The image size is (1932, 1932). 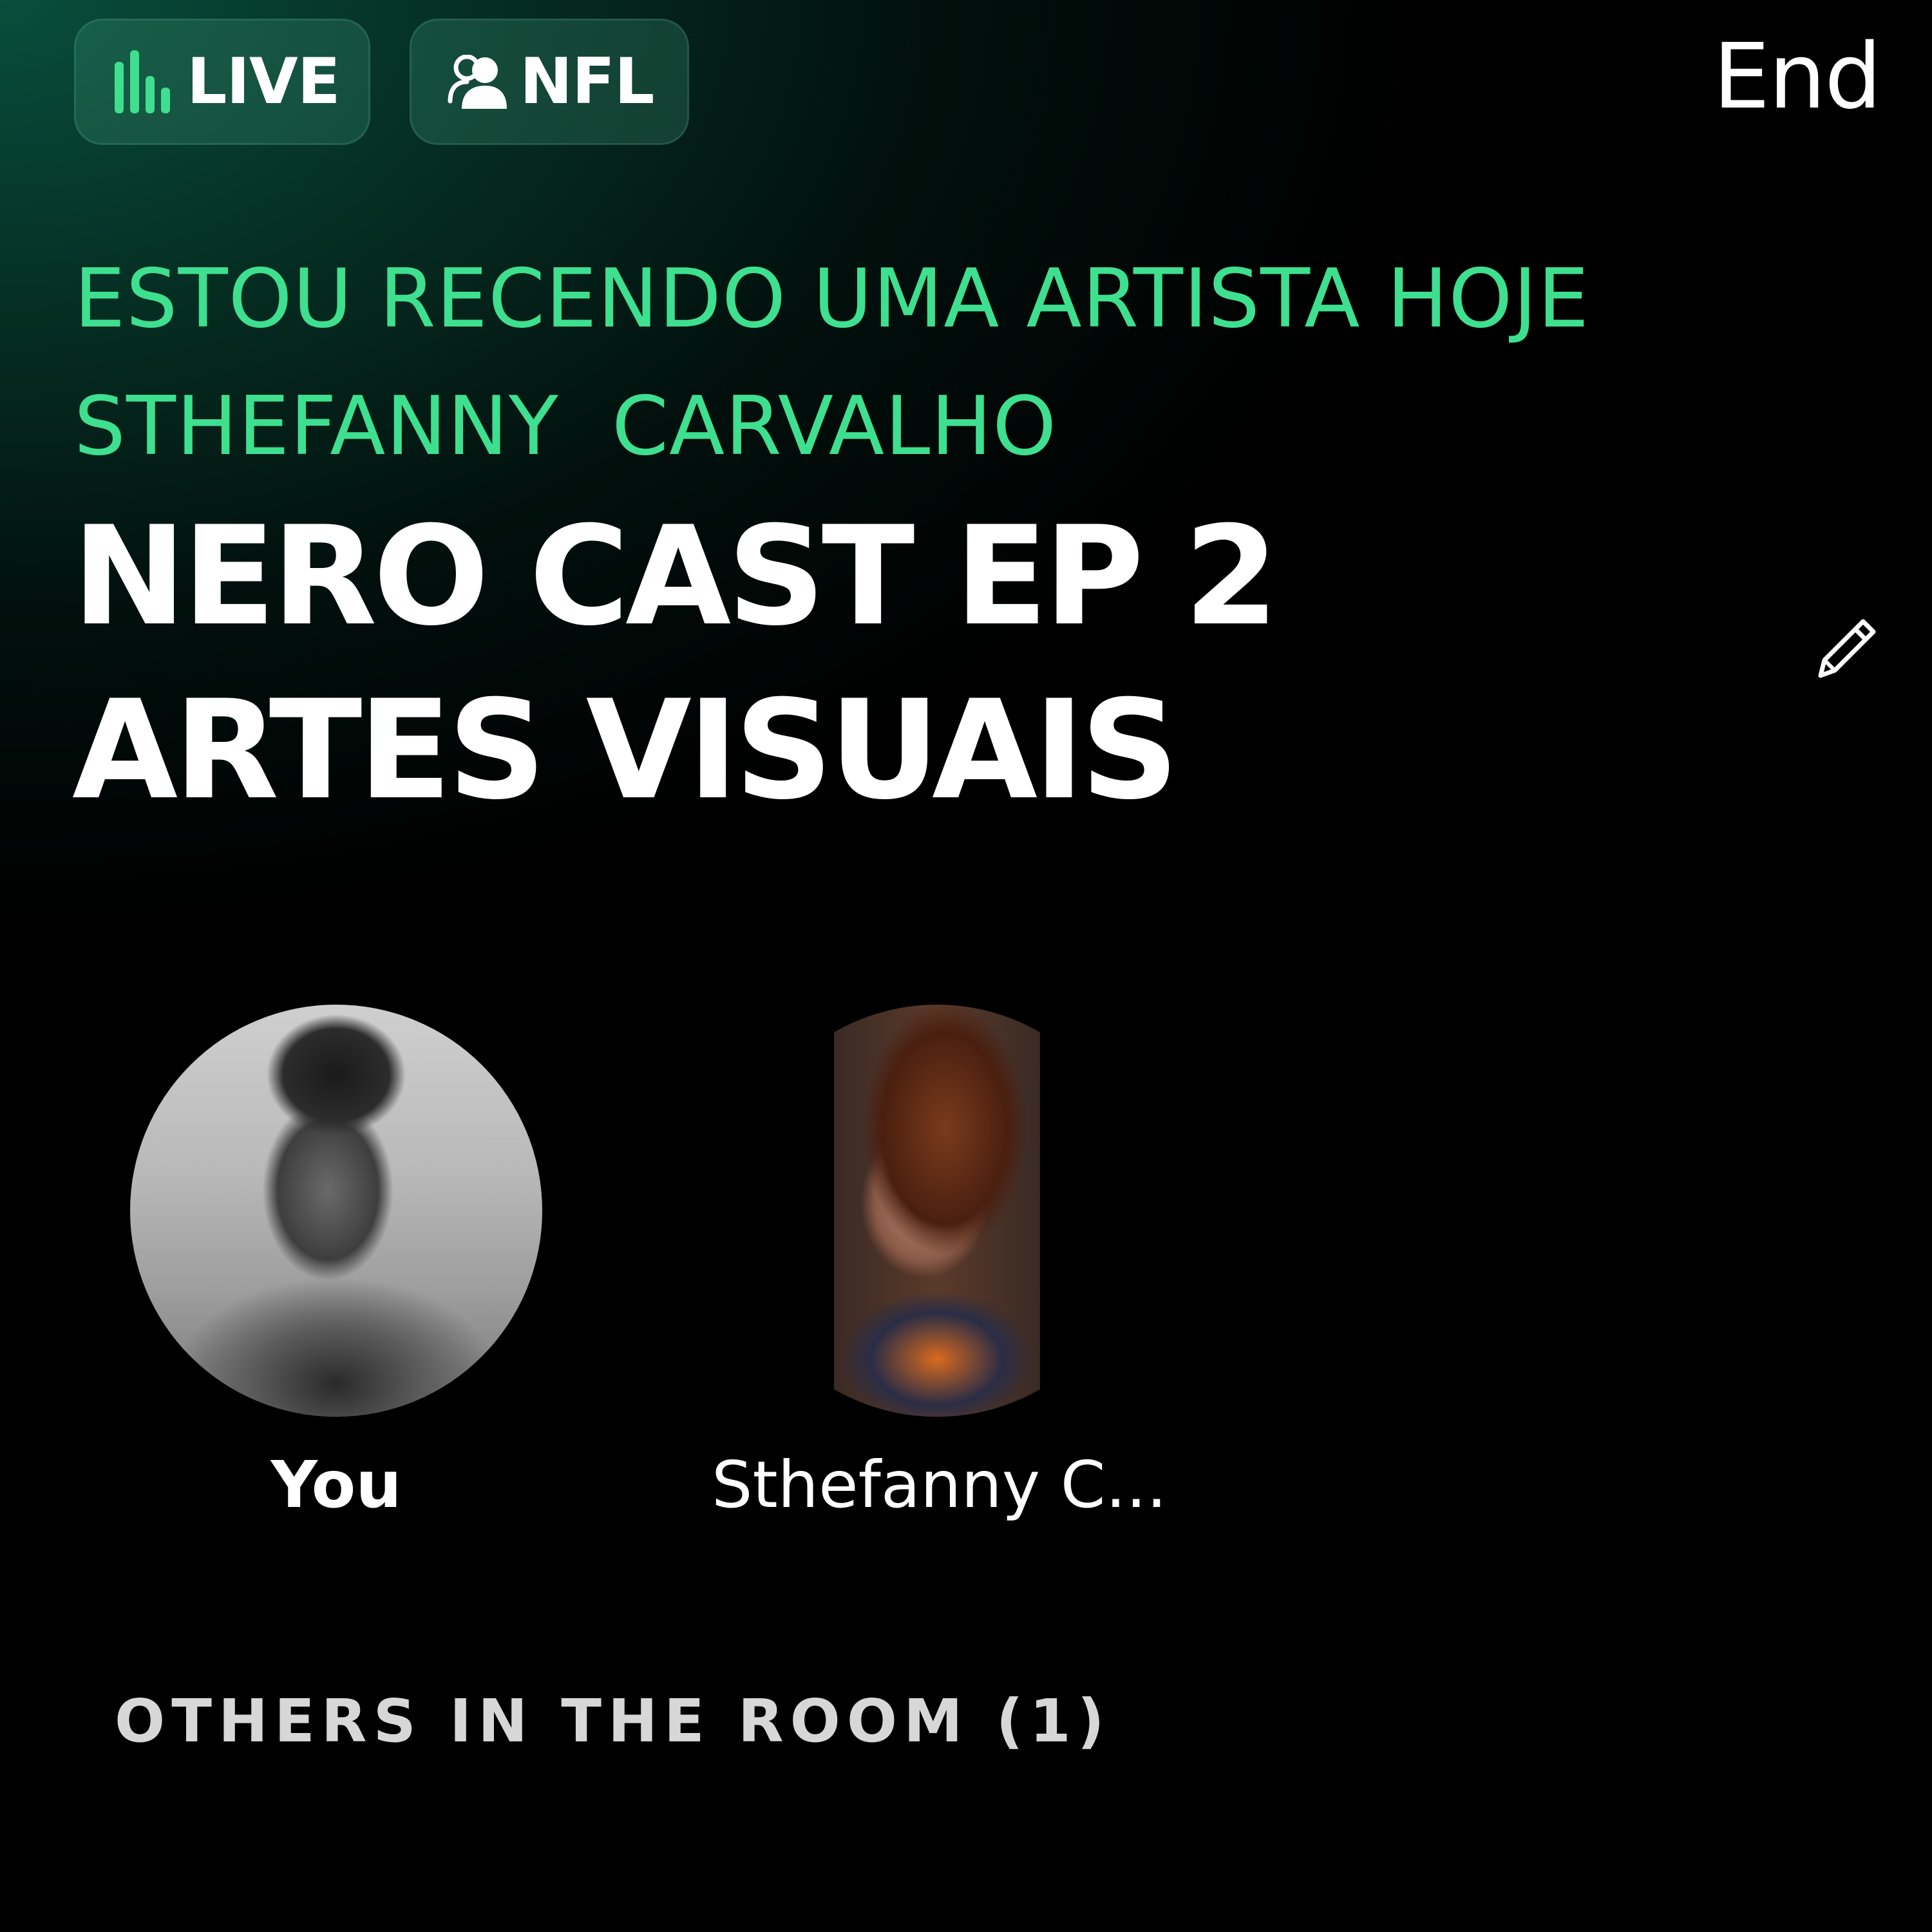 What do you see at coordinates (478, 82) in the screenshot?
I see `people-icon` at bounding box center [478, 82].